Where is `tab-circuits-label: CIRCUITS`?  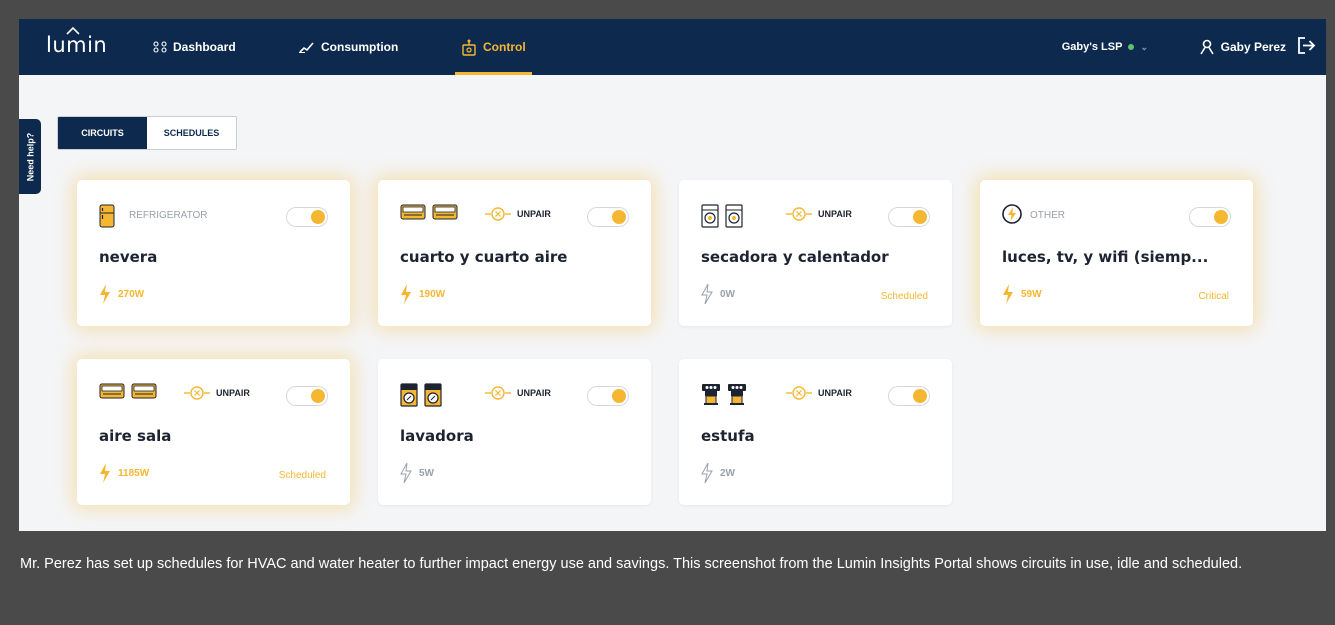 tab-circuits-label: CIRCUITS is located at coordinates (102, 133).